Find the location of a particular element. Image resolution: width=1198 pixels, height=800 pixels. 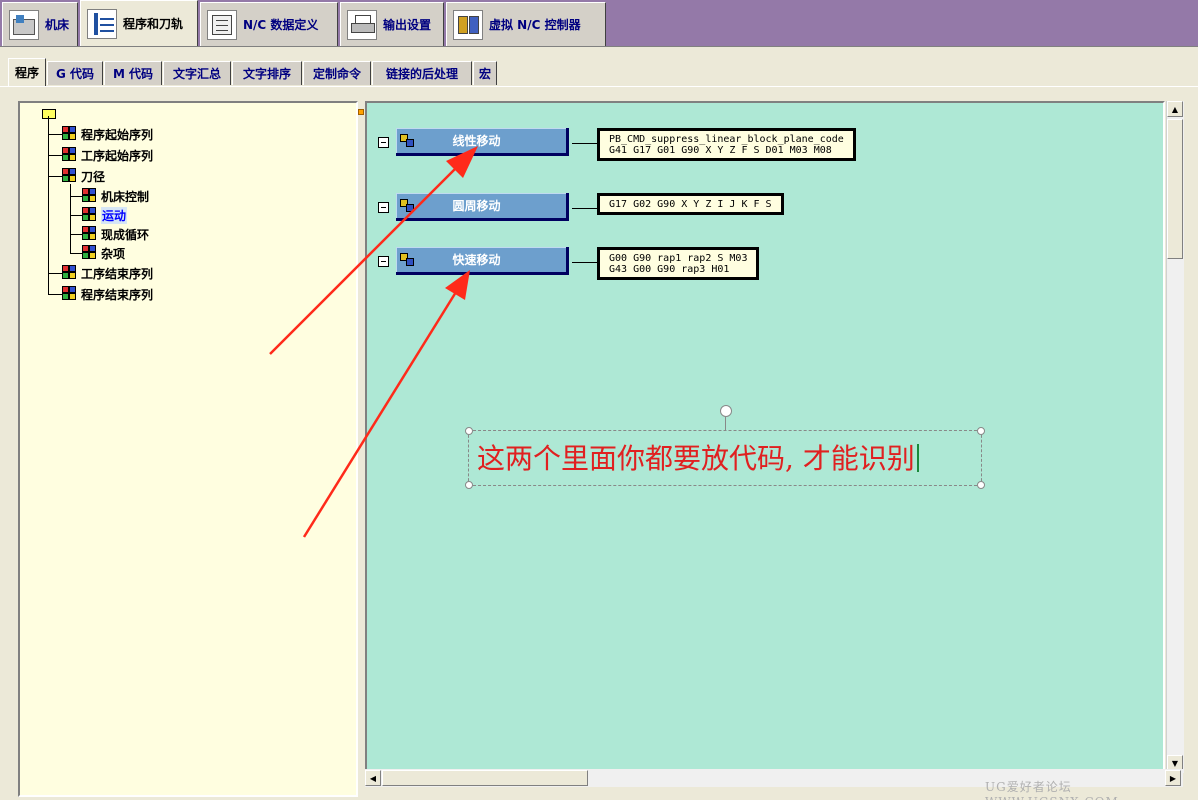

tab-virtual-controller-label: 虚拟 N/C 控制器 is located at coordinates (535, 25).